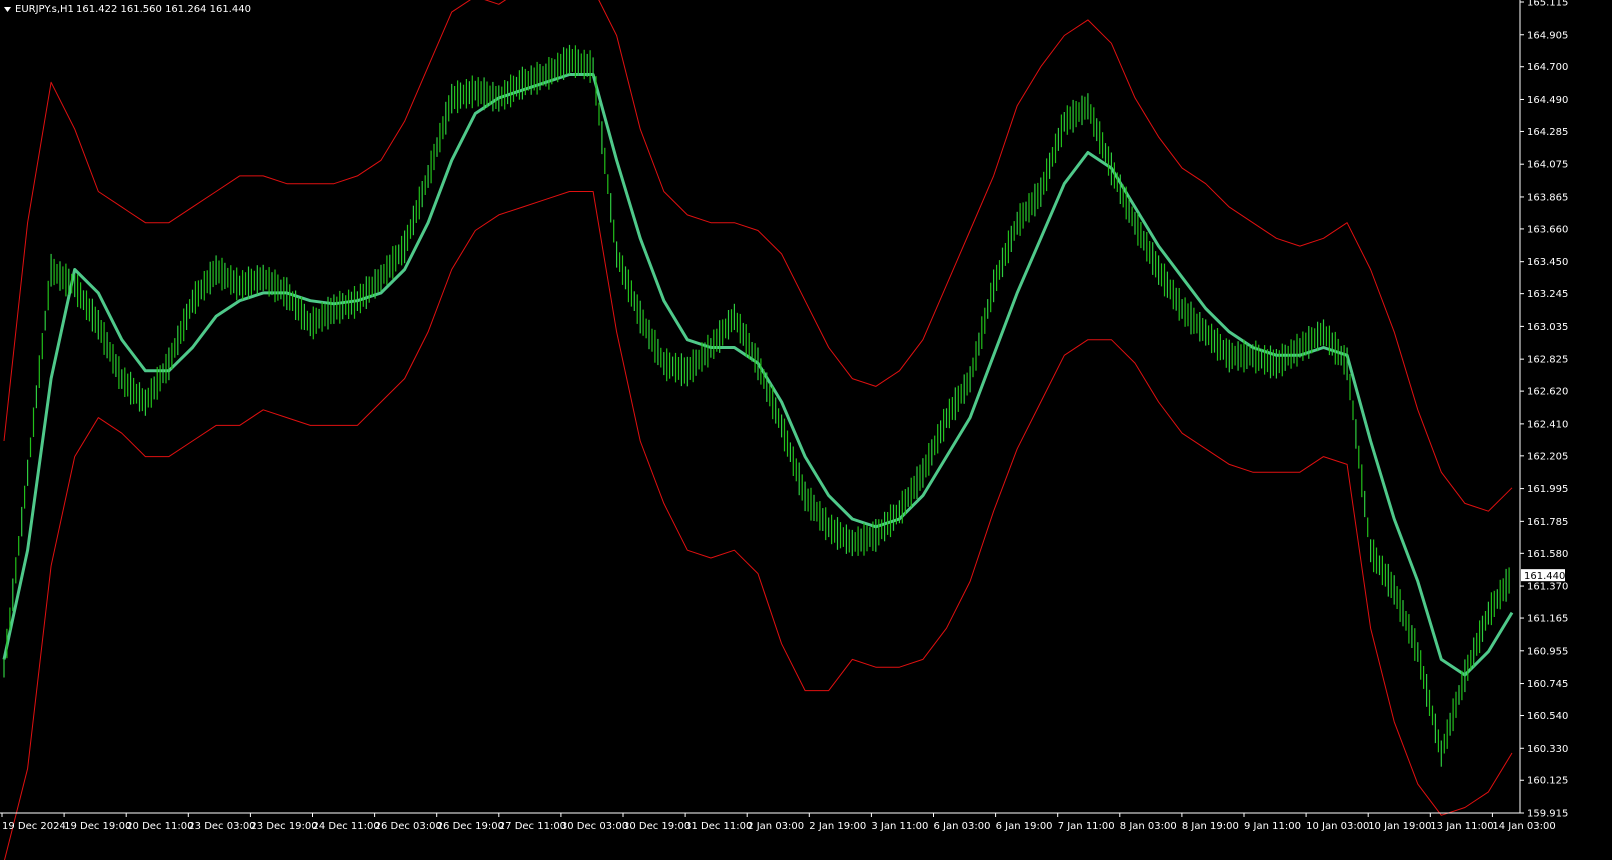  What do you see at coordinates (1547, 522) in the screenshot?
I see `y-tick-label: 161.785` at bounding box center [1547, 522].